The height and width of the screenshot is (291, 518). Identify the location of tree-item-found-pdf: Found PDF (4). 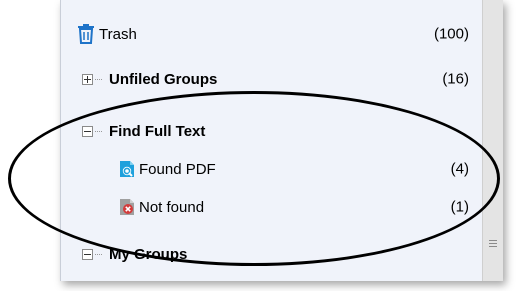
(271, 169).